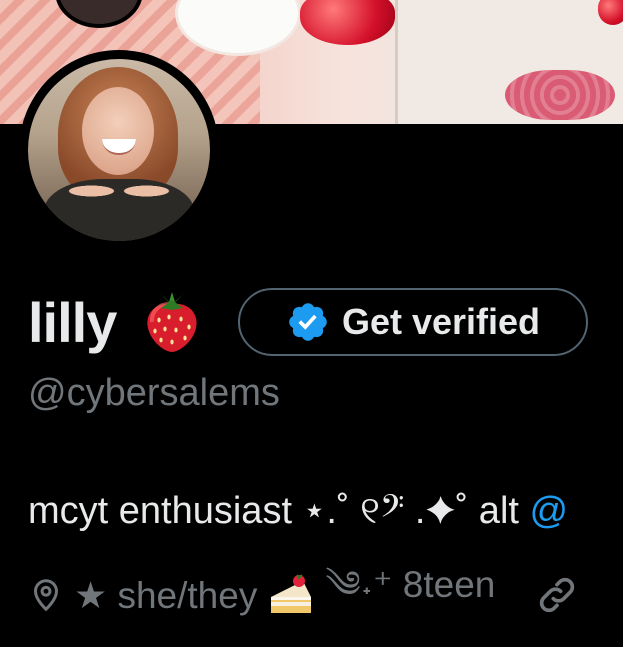 The height and width of the screenshot is (647, 623). What do you see at coordinates (410, 584) in the screenshot?
I see `meta-age-text: ༄˖⁺ 8teen` at bounding box center [410, 584].